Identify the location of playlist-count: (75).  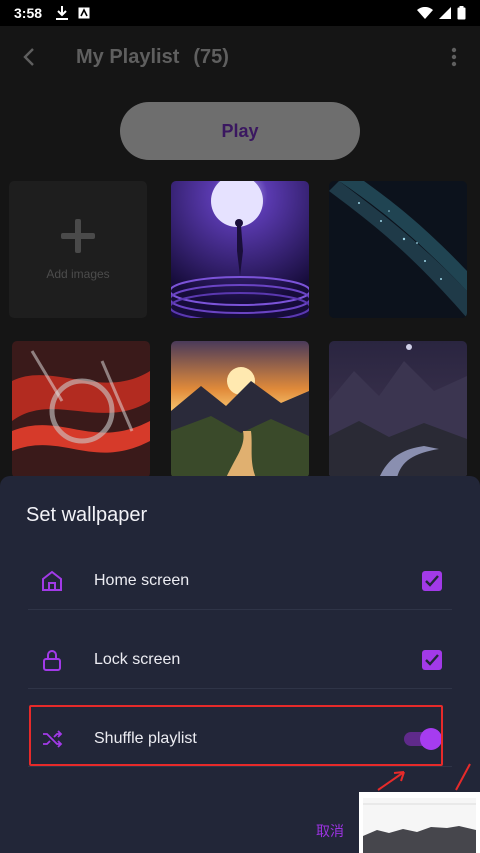
(211, 56).